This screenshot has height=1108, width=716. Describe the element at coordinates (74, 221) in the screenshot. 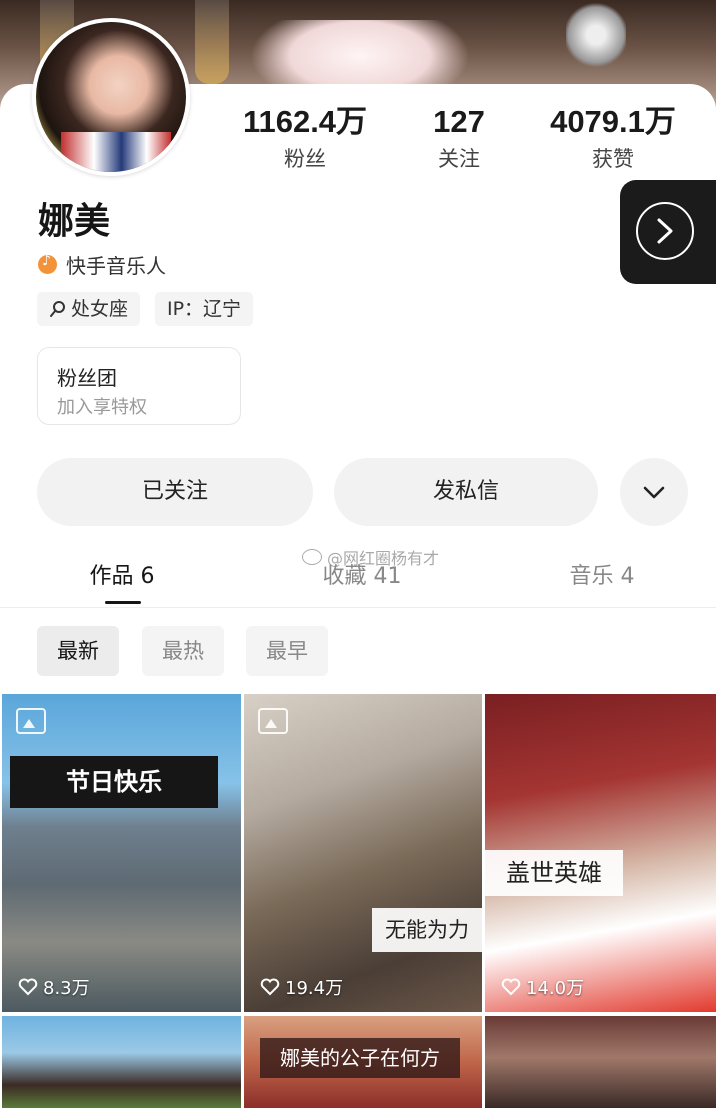

I see `profile-name: 娜美` at that location.